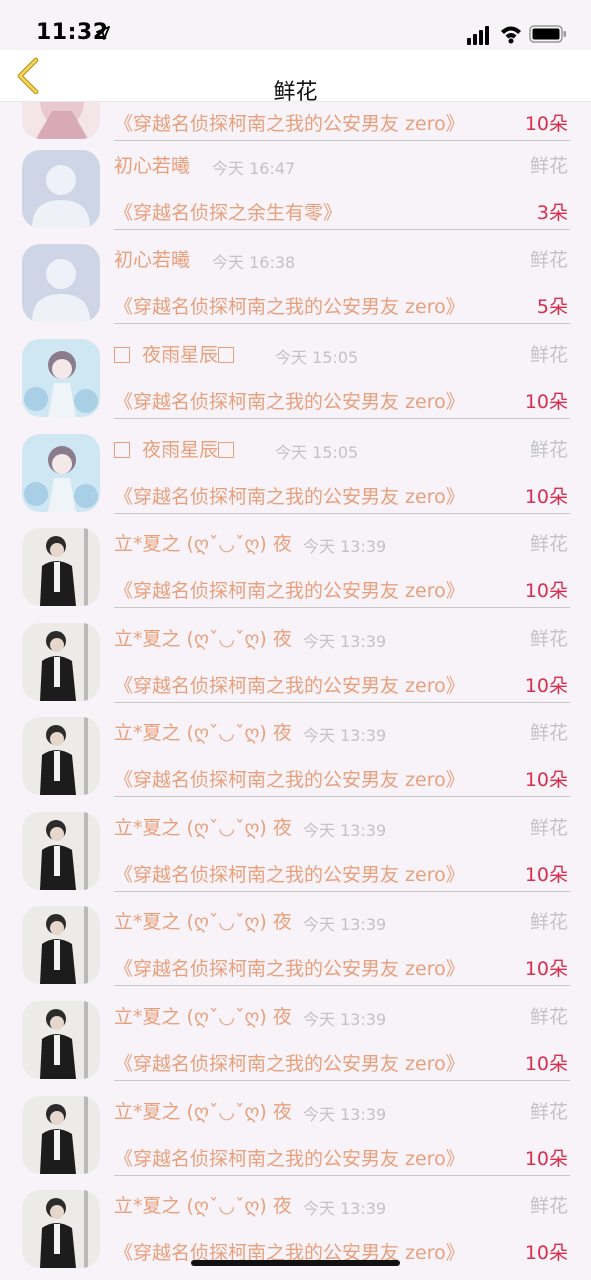  What do you see at coordinates (295, 25) in the screenshot?
I see `status-bar: 11:32` at bounding box center [295, 25].